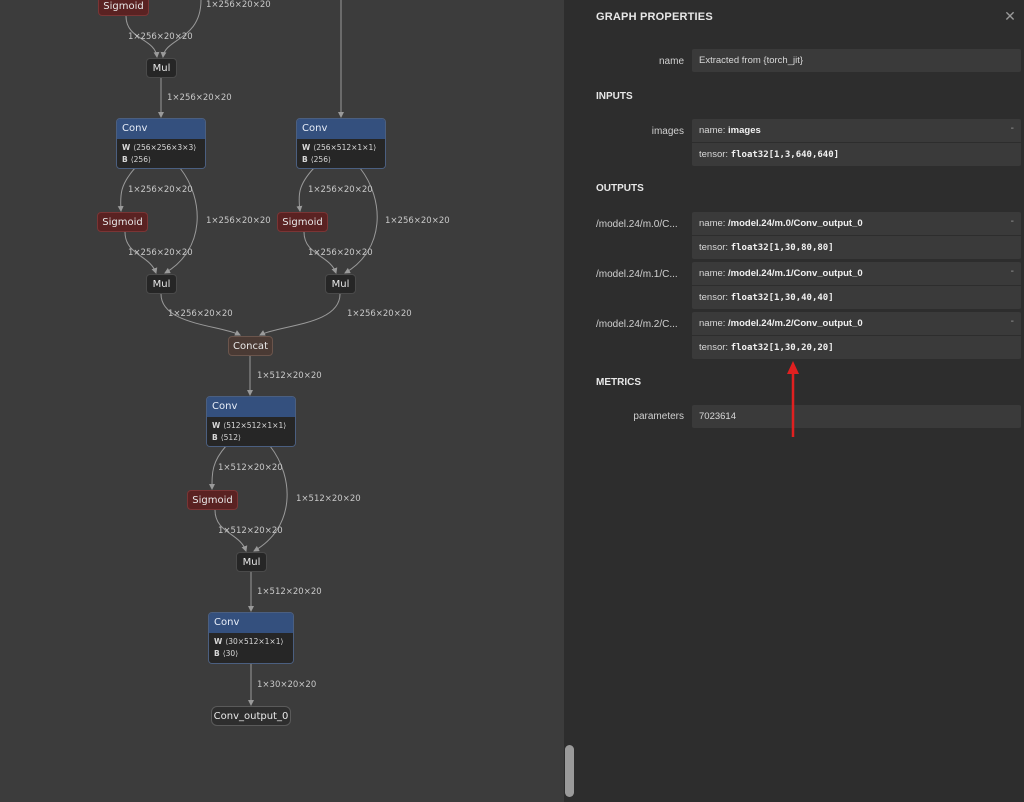  What do you see at coordinates (795, 323) in the screenshot?
I see `output-name: /model.24/m.2/Conv_output_0` at bounding box center [795, 323].